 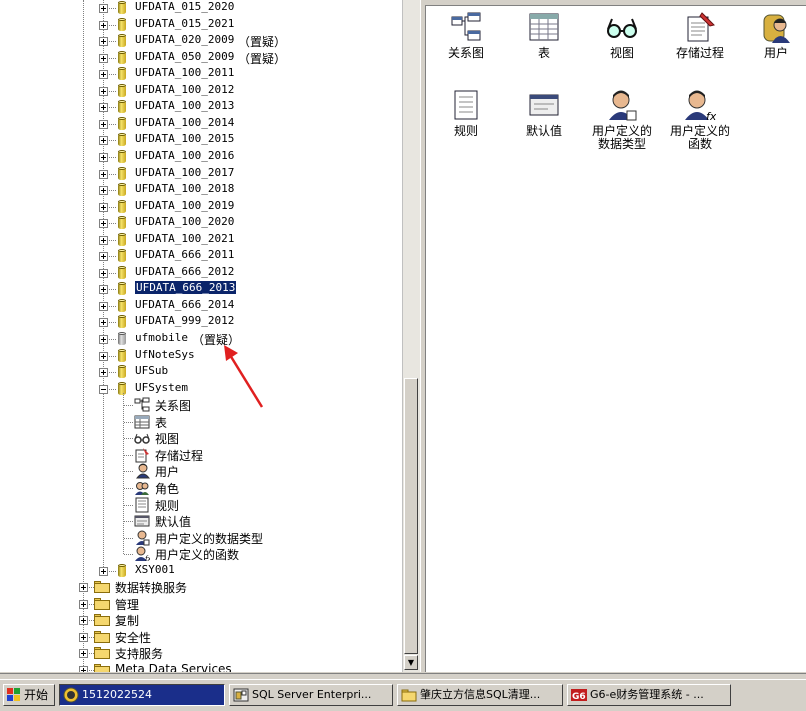 I want to click on details-item-label: 用户, so click(x=775, y=53).